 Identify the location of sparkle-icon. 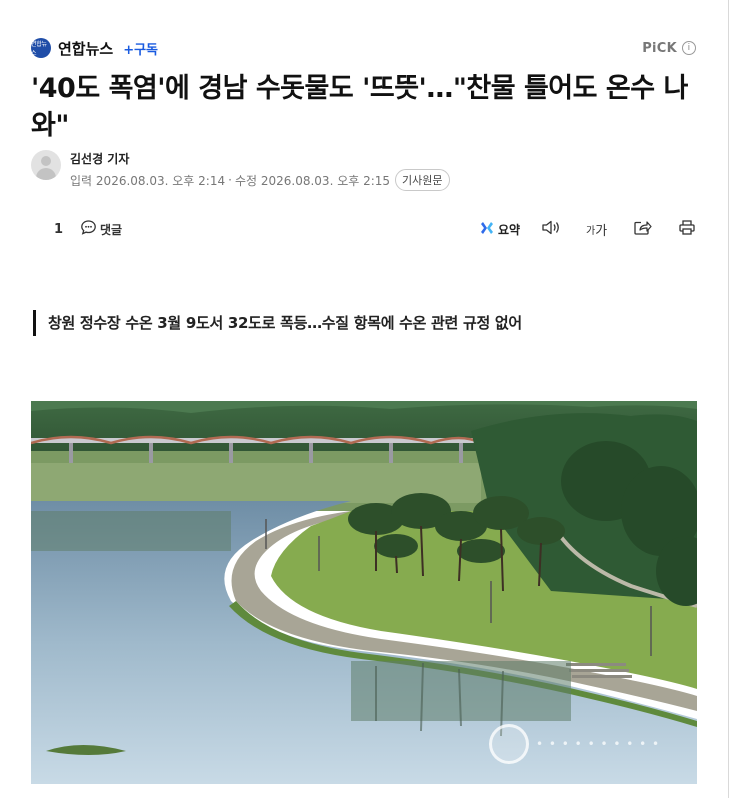
(487, 229).